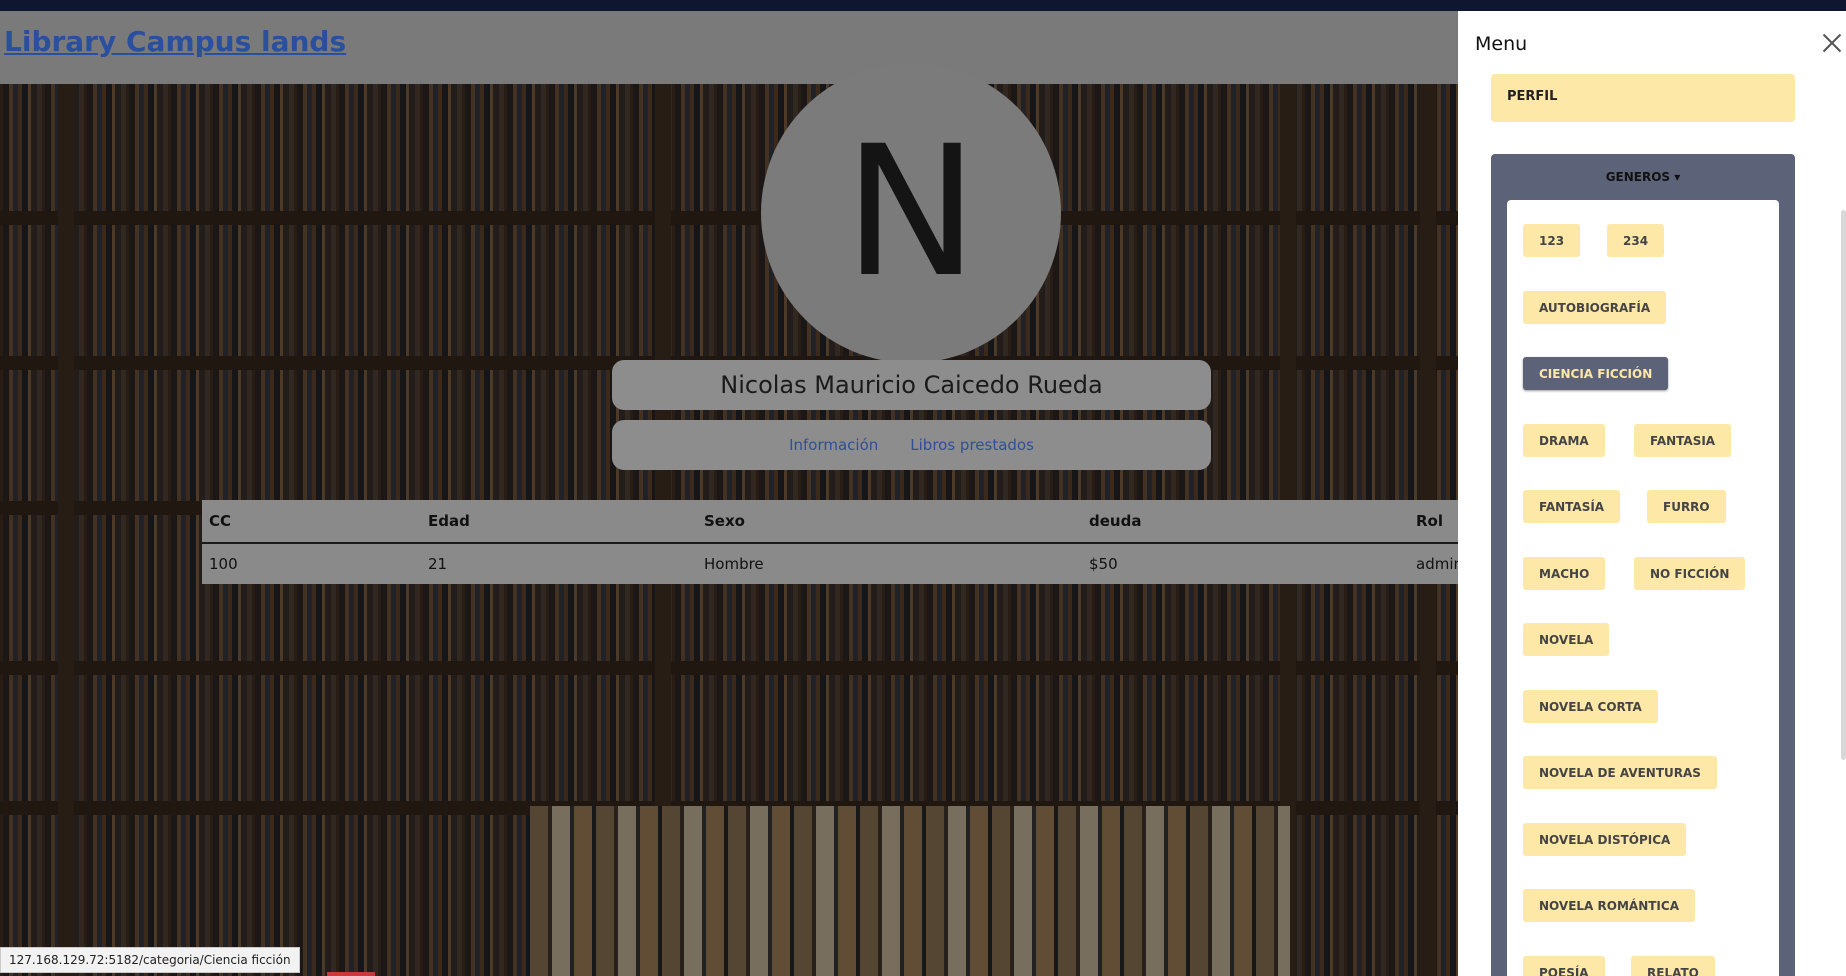 The image size is (1846, 976). I want to click on table-header-cell: Rol, so click(1429, 521).